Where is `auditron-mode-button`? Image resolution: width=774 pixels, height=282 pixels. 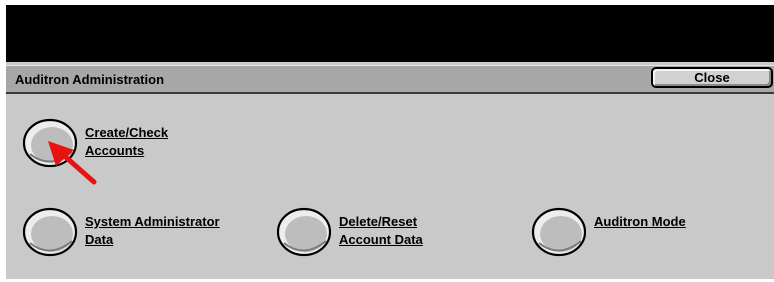 auditron-mode-button is located at coordinates (559, 232).